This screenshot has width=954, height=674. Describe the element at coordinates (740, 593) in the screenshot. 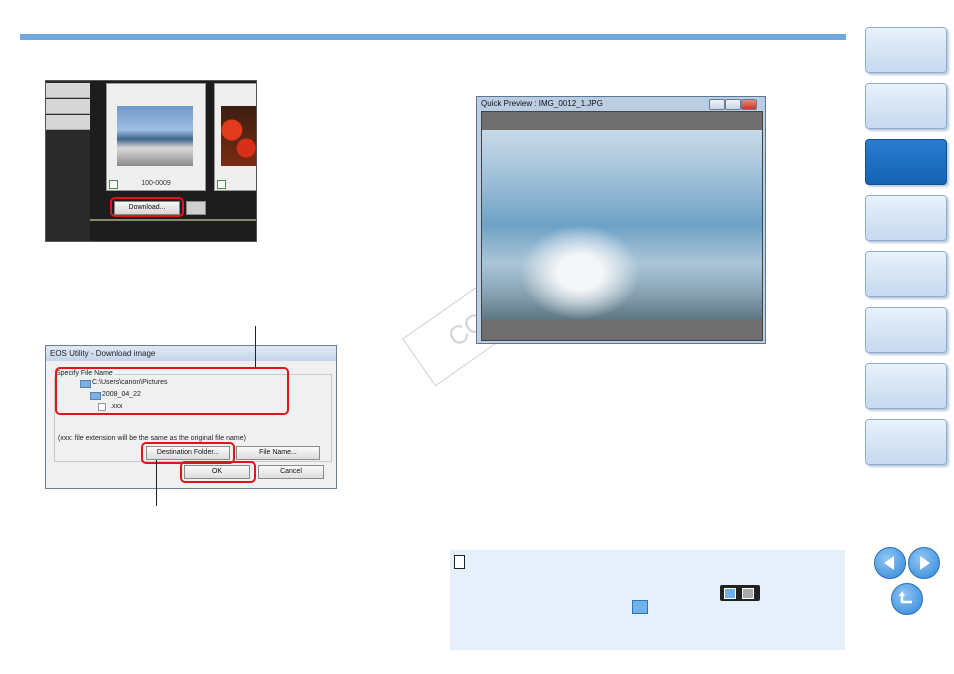

I see `checkmark-toolbar-icon` at that location.